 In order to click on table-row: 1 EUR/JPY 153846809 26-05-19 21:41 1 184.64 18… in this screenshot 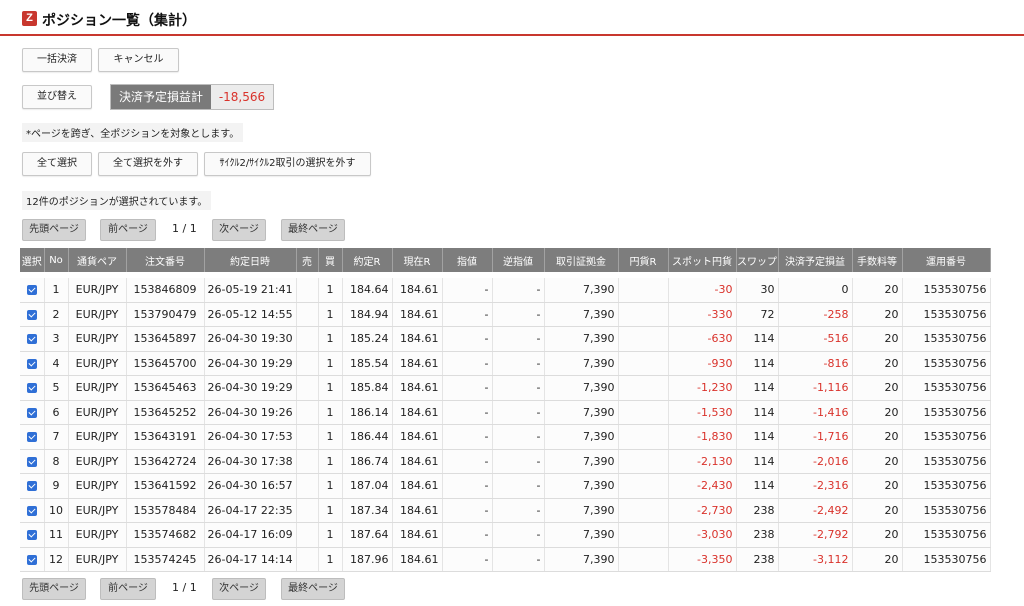, I will do `click(505, 290)`.